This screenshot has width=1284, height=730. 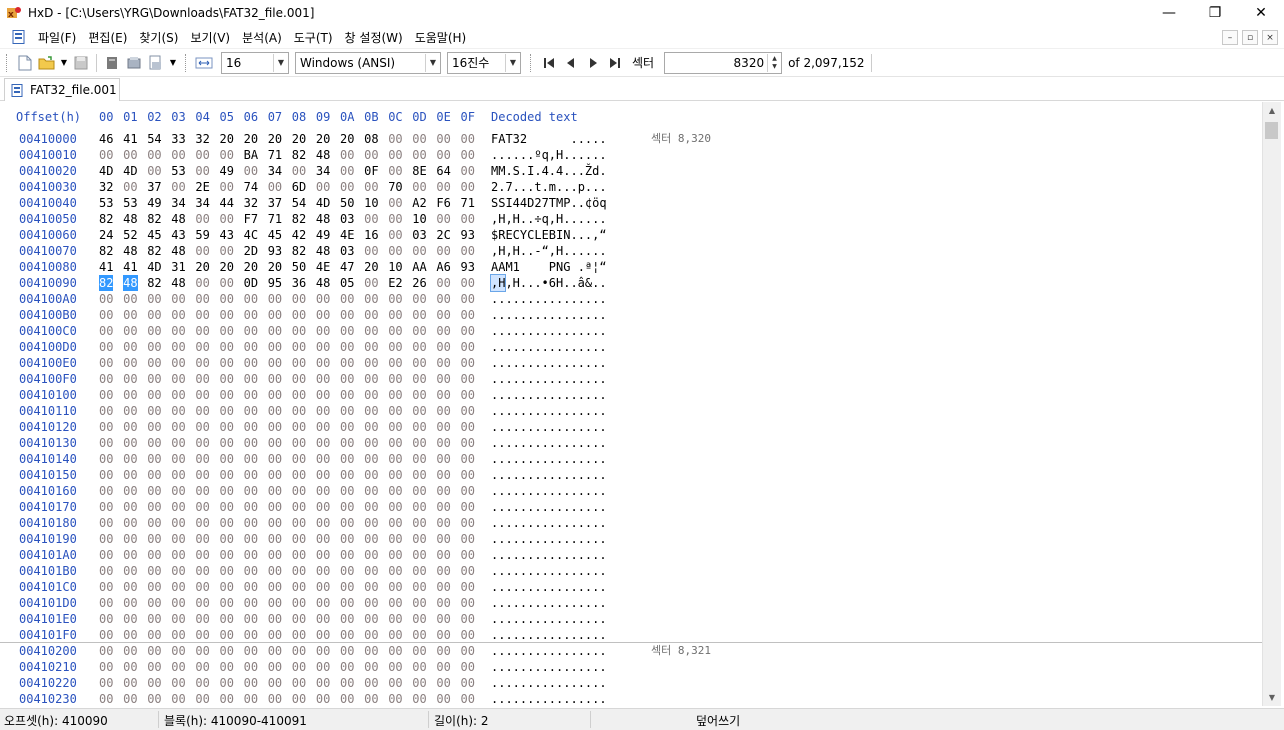 I want to click on hex-byte: 05, so click(x=347, y=283).